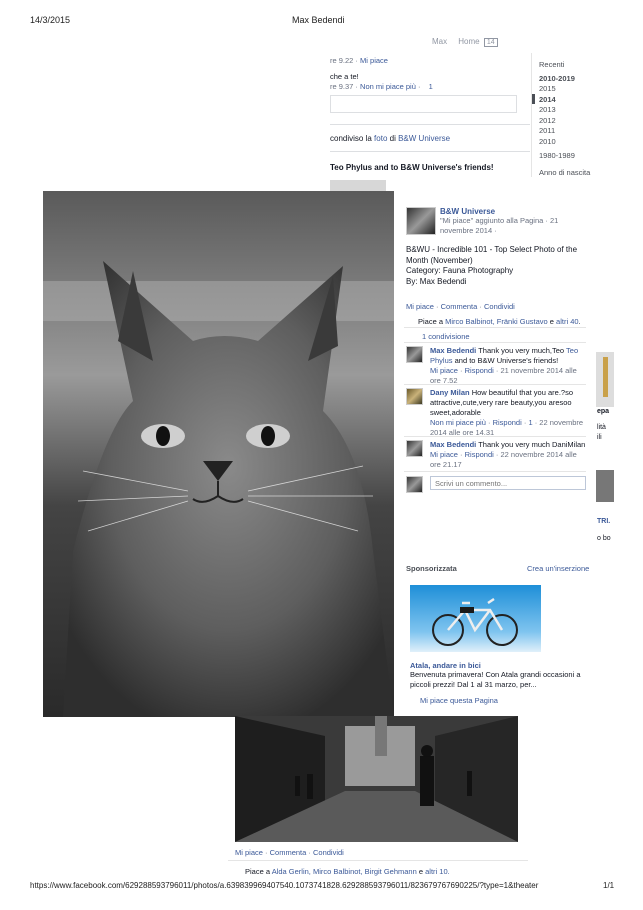  Describe the element at coordinates (414, 484) in the screenshot. I see `my-avatar` at that location.